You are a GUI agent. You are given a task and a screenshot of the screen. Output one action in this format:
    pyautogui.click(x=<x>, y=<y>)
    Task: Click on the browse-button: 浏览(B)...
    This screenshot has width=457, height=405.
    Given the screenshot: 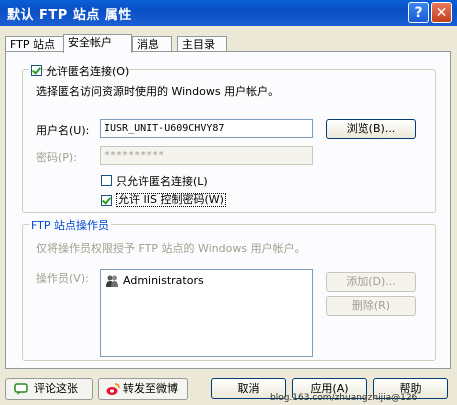 What is the action you would take?
    pyautogui.click(x=371, y=129)
    